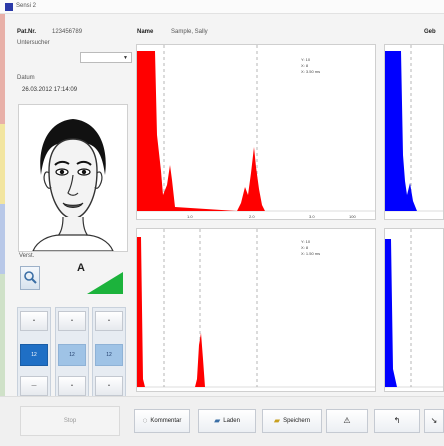 Image resolution: width=444 pixels, height=446 pixels. I want to click on waveform-panel-bottom-right, so click(414, 310).